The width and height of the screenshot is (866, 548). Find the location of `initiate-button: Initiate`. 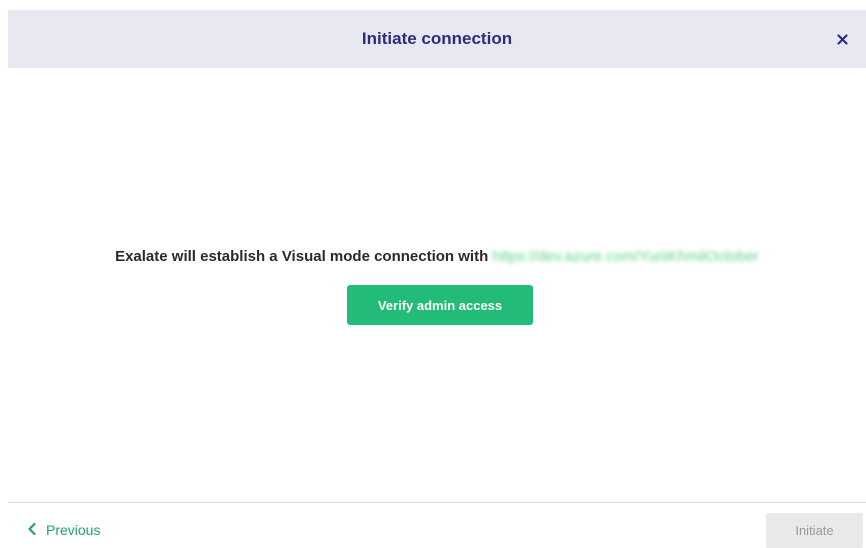

initiate-button: Initiate is located at coordinates (814, 530).